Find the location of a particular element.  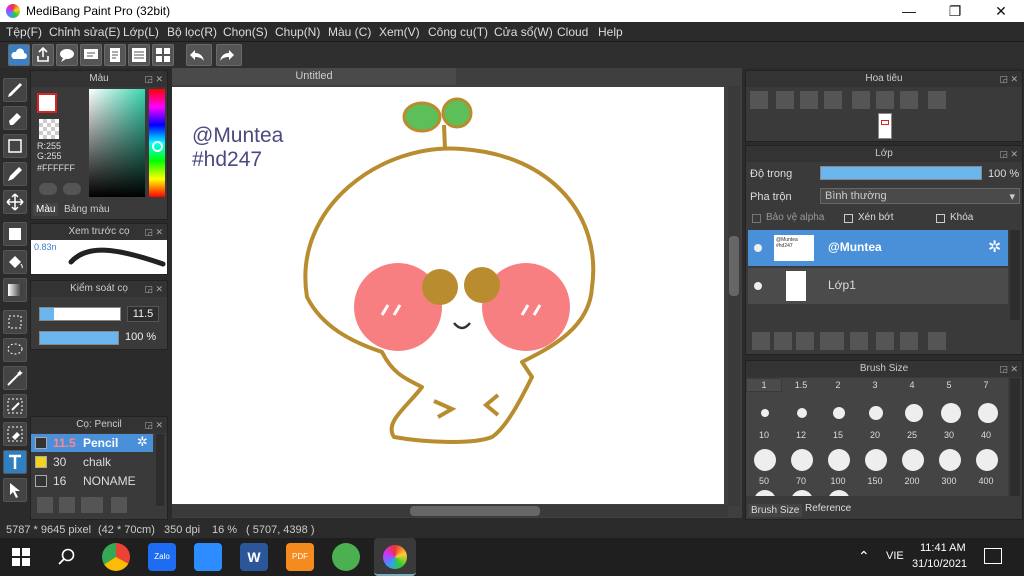

menu-view: Xem(V) is located at coordinates (399, 32).